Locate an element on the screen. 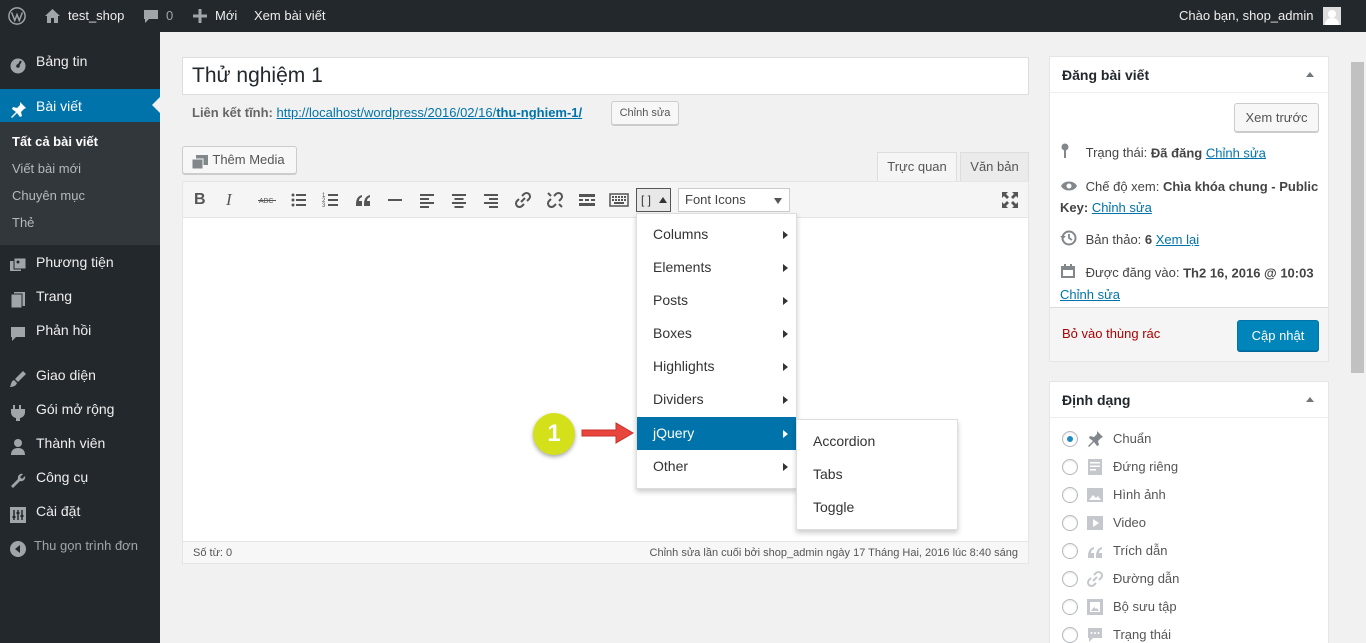 The width and height of the screenshot is (1366, 643). submenu-item-tabs: Tabs is located at coordinates (828, 474).